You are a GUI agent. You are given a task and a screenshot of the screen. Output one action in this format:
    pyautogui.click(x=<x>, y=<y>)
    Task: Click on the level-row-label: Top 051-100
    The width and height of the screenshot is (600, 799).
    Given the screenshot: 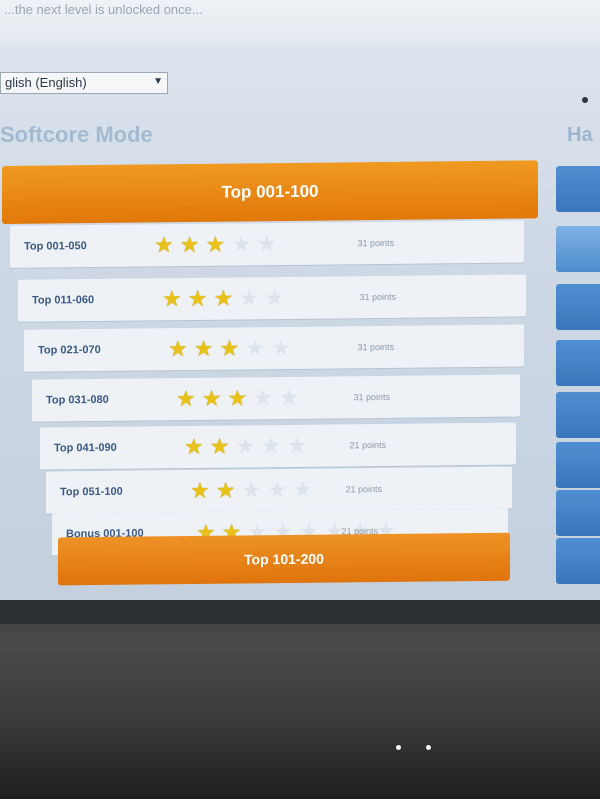 What is the action you would take?
    pyautogui.click(x=91, y=492)
    